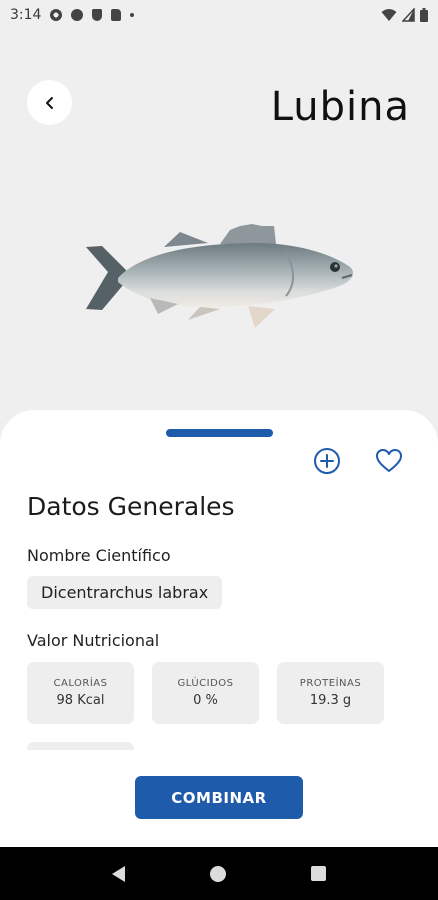  I want to click on combine-button: COMBINAR, so click(219, 797).